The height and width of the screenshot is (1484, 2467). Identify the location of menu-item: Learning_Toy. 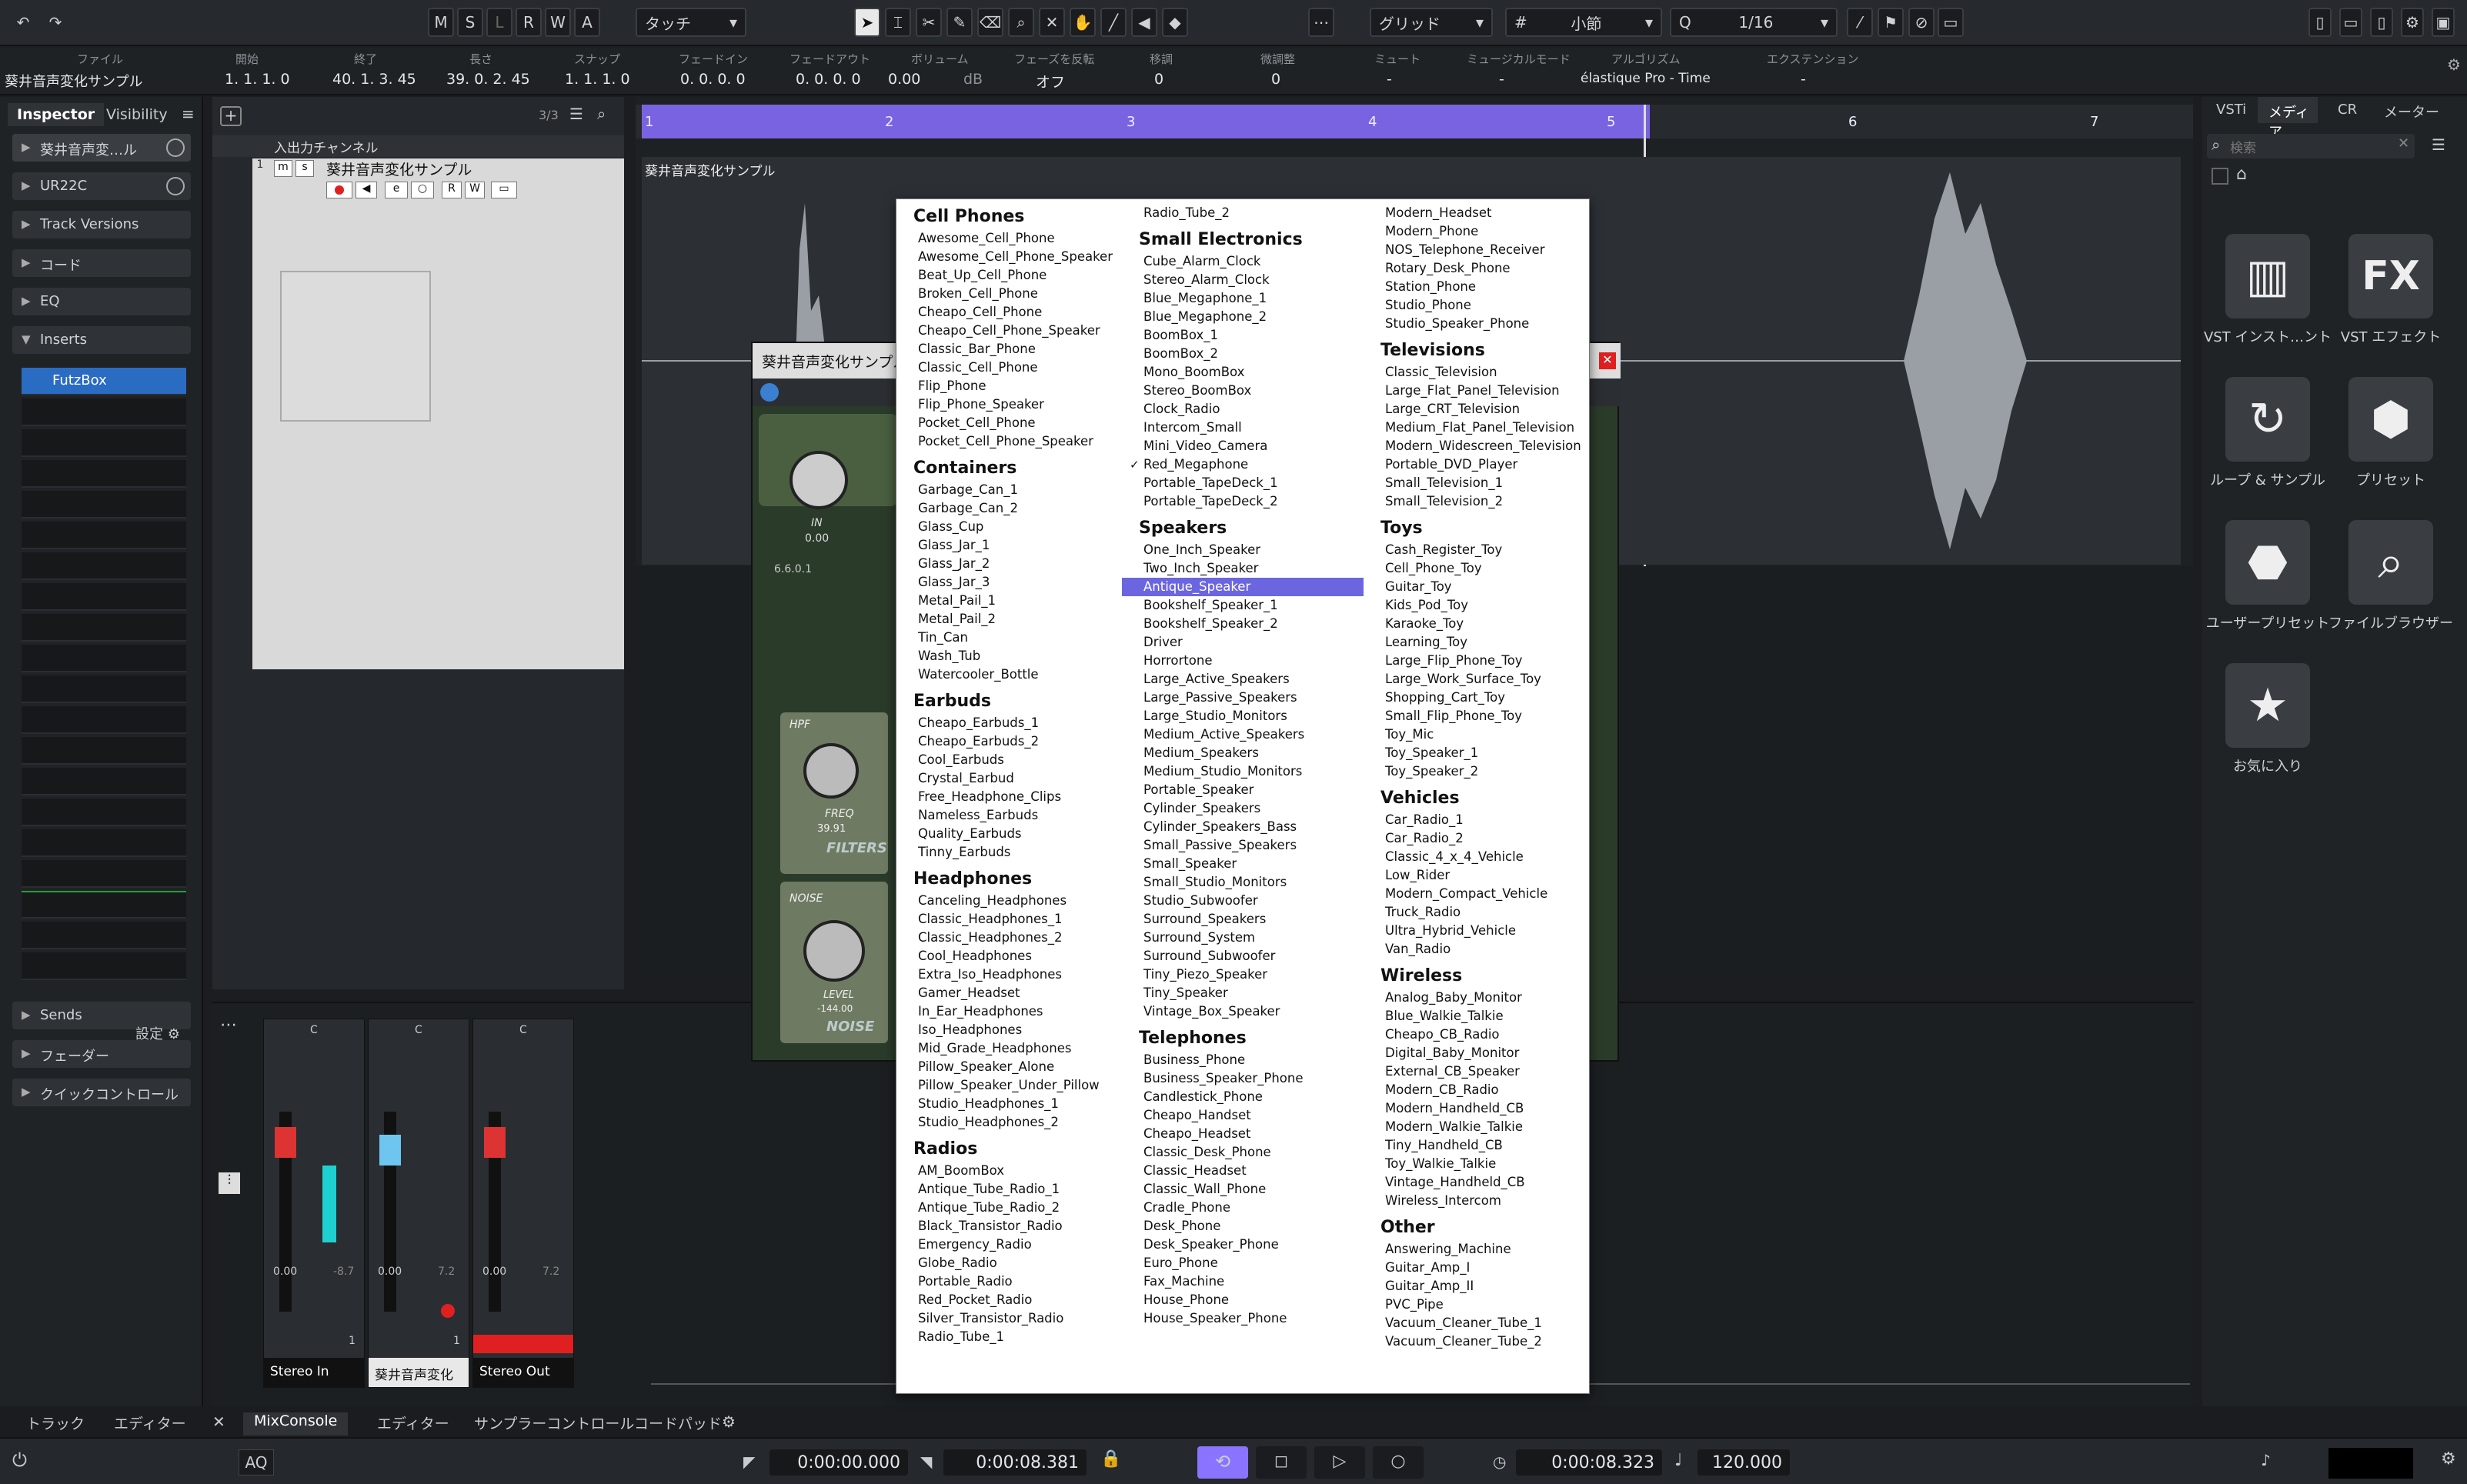
(1477, 642).